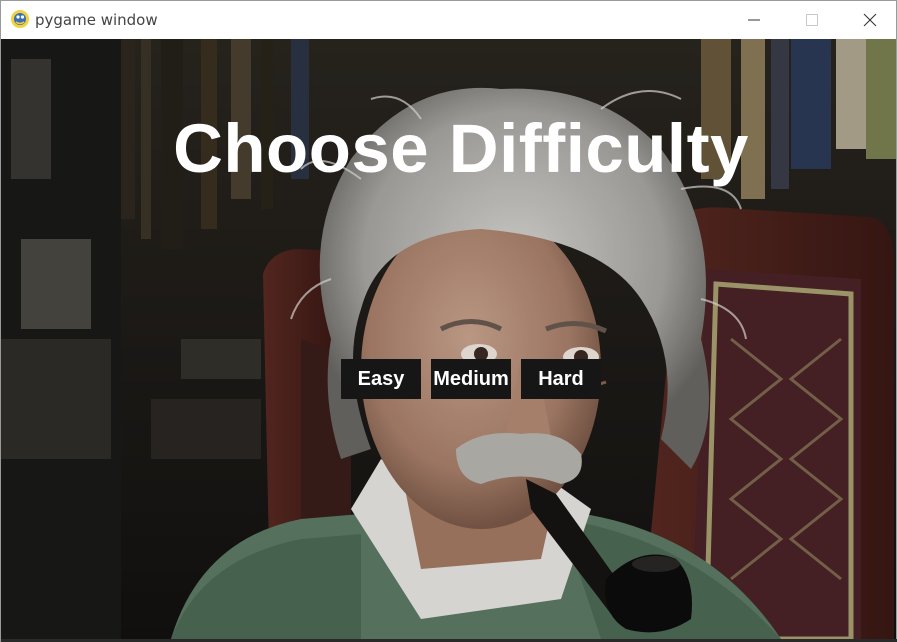  Describe the element at coordinates (471, 379) in the screenshot. I see `medium-button: Medium` at that location.